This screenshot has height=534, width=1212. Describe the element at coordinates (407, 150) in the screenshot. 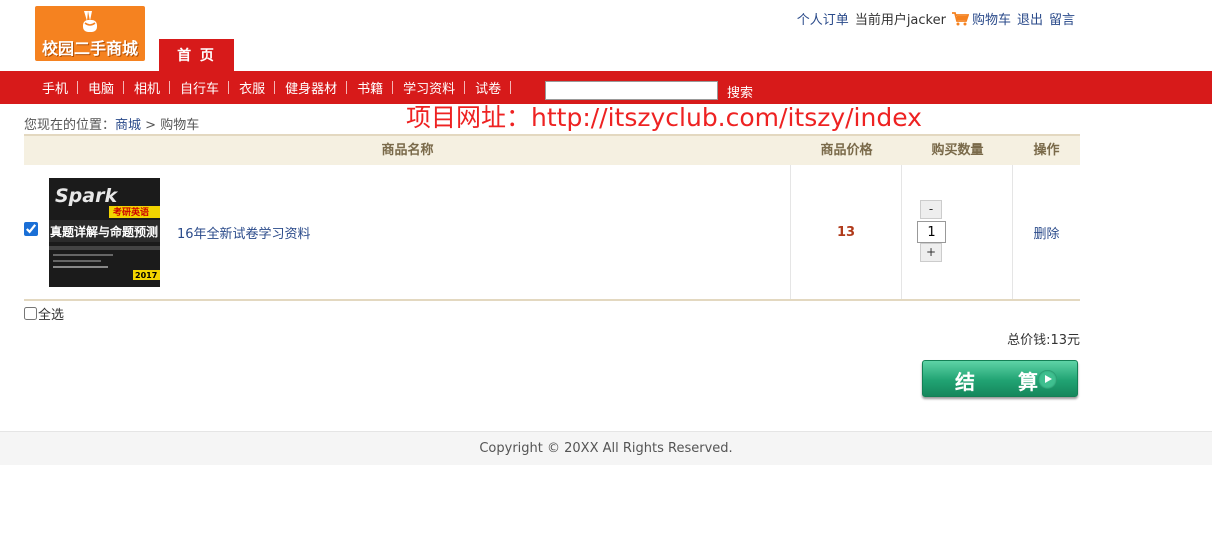

I see `header-product-name: 商品名称` at that location.